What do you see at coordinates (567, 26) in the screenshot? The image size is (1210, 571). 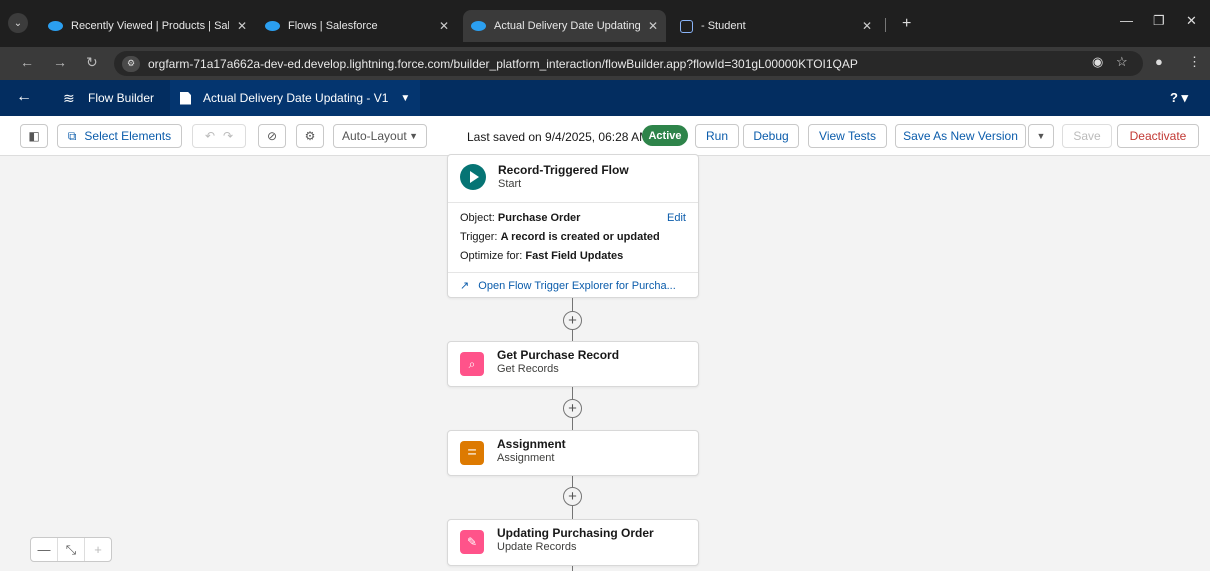 I see `tab-title: Actual Delivery Date Updating` at bounding box center [567, 26].